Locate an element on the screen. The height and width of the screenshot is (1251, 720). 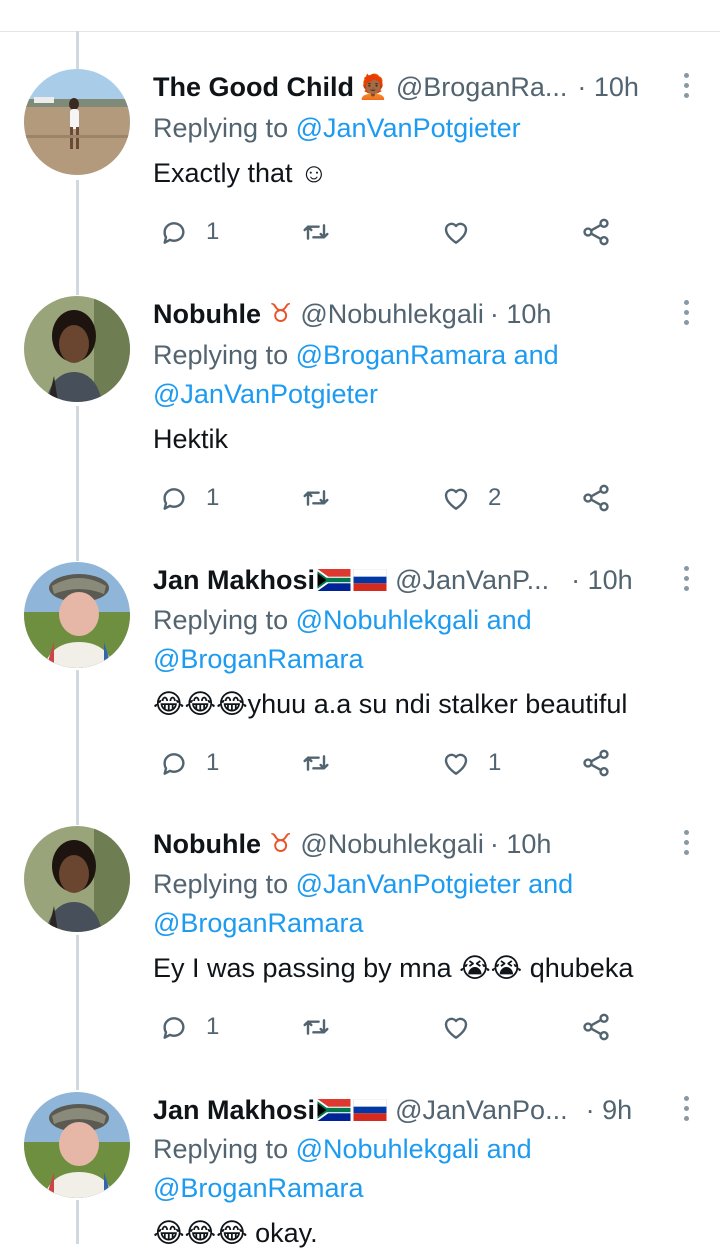
thread-connector is located at coordinates (77, 50).